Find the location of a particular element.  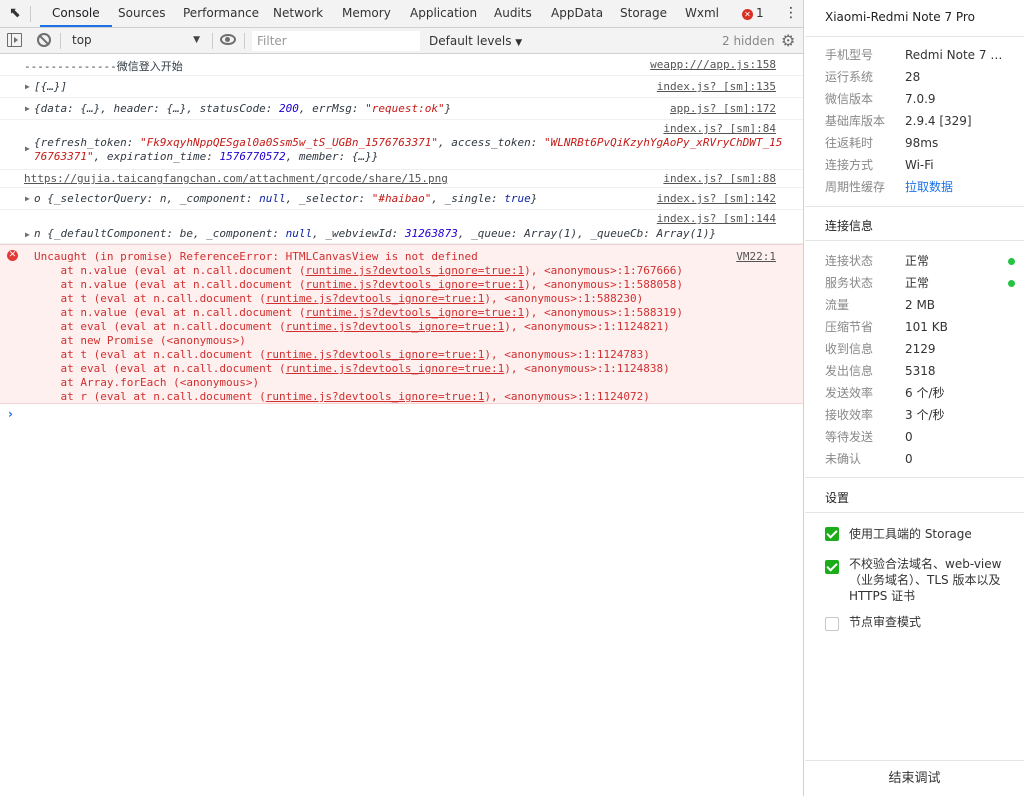

tab-memory: Memory is located at coordinates (366, 13).